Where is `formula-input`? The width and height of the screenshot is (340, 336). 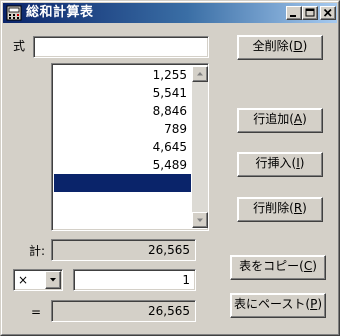 formula-input is located at coordinates (121, 47).